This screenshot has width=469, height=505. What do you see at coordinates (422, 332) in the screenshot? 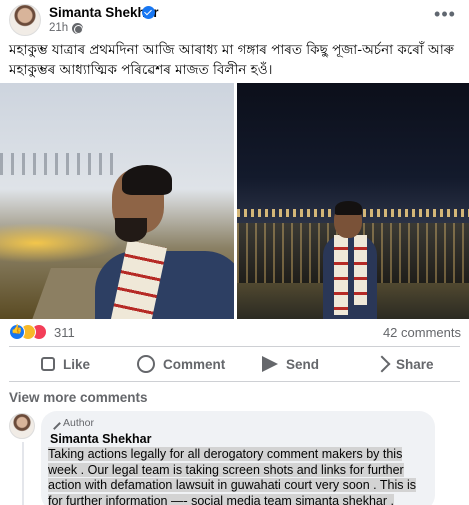
I see `comment-count: 42 comments` at bounding box center [422, 332].